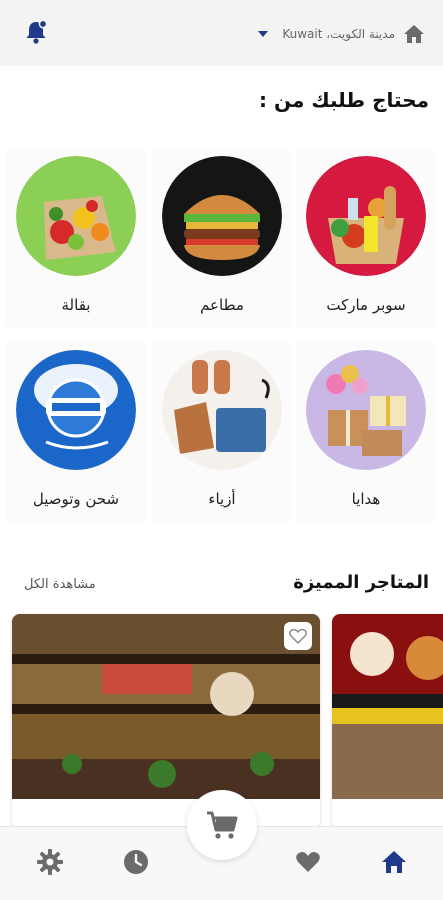  Describe the element at coordinates (222, 216) in the screenshot. I see `restaurants-image` at that location.